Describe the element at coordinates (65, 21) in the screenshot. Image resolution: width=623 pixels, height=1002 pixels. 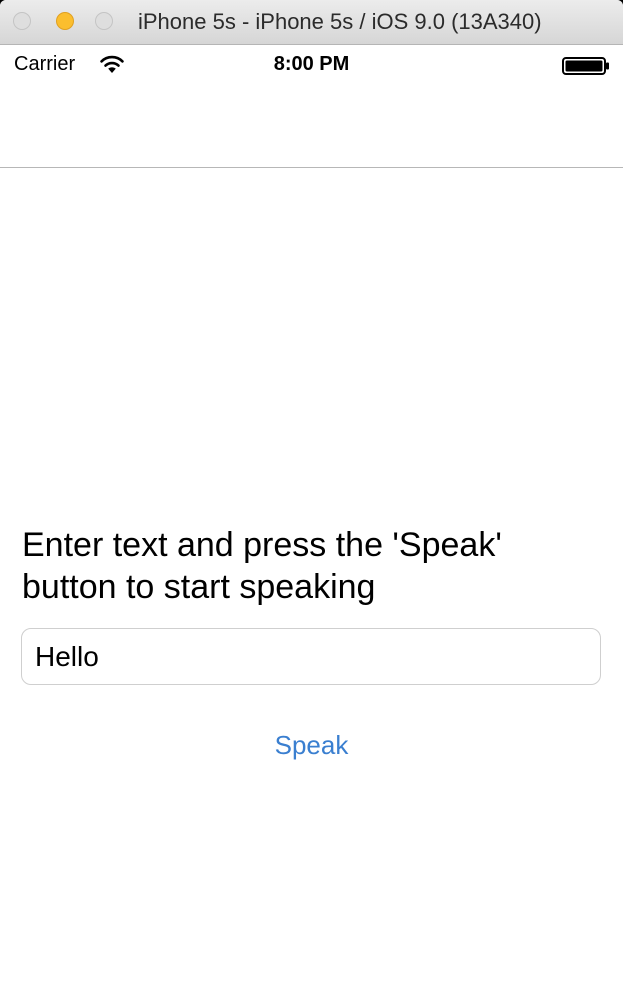
I see `minimize-window-button` at that location.